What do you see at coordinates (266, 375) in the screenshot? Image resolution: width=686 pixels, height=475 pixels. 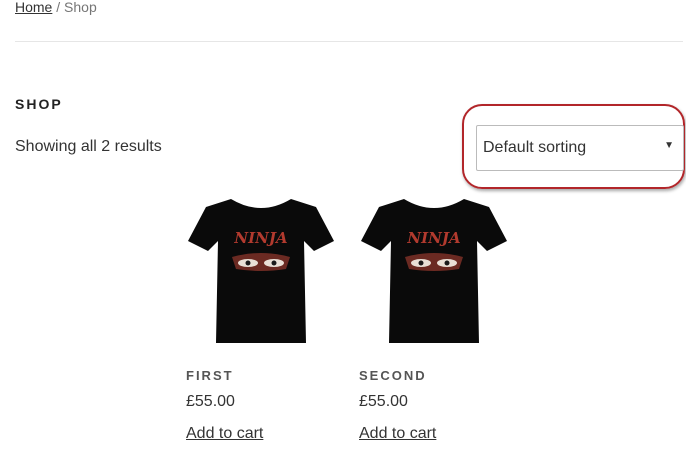 I see `product-name: FIRST` at bounding box center [266, 375].